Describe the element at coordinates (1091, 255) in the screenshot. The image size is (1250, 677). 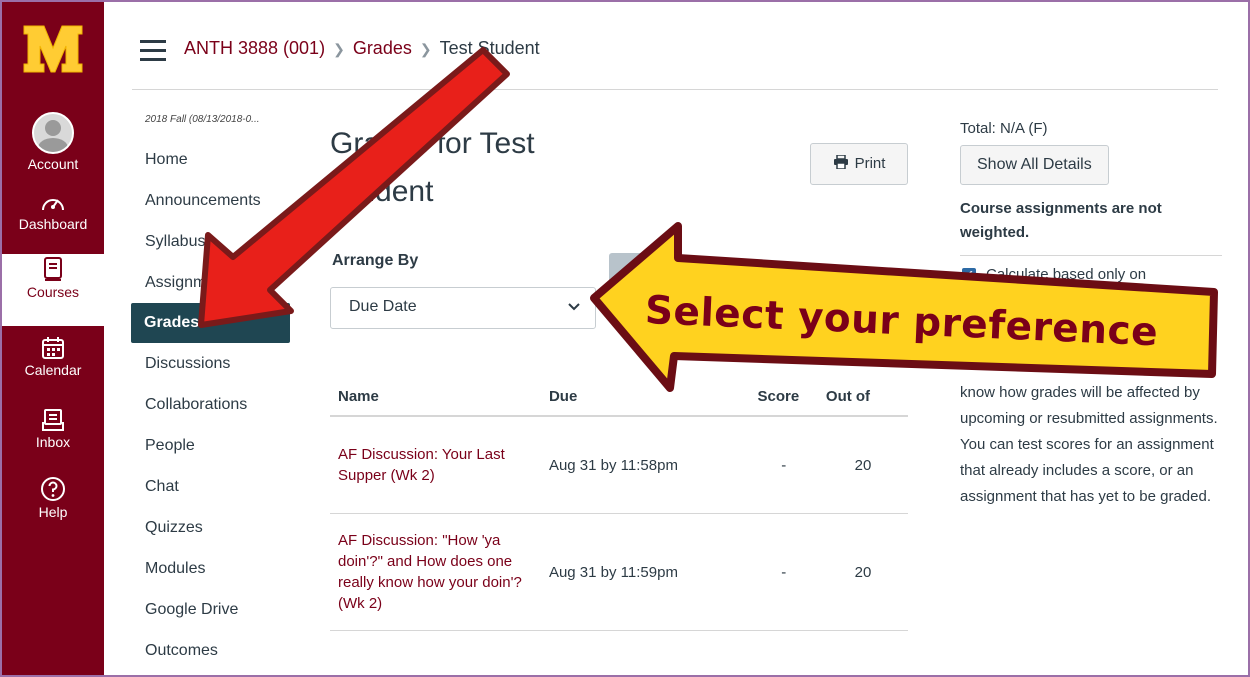
I see `sidebar-divider` at that location.